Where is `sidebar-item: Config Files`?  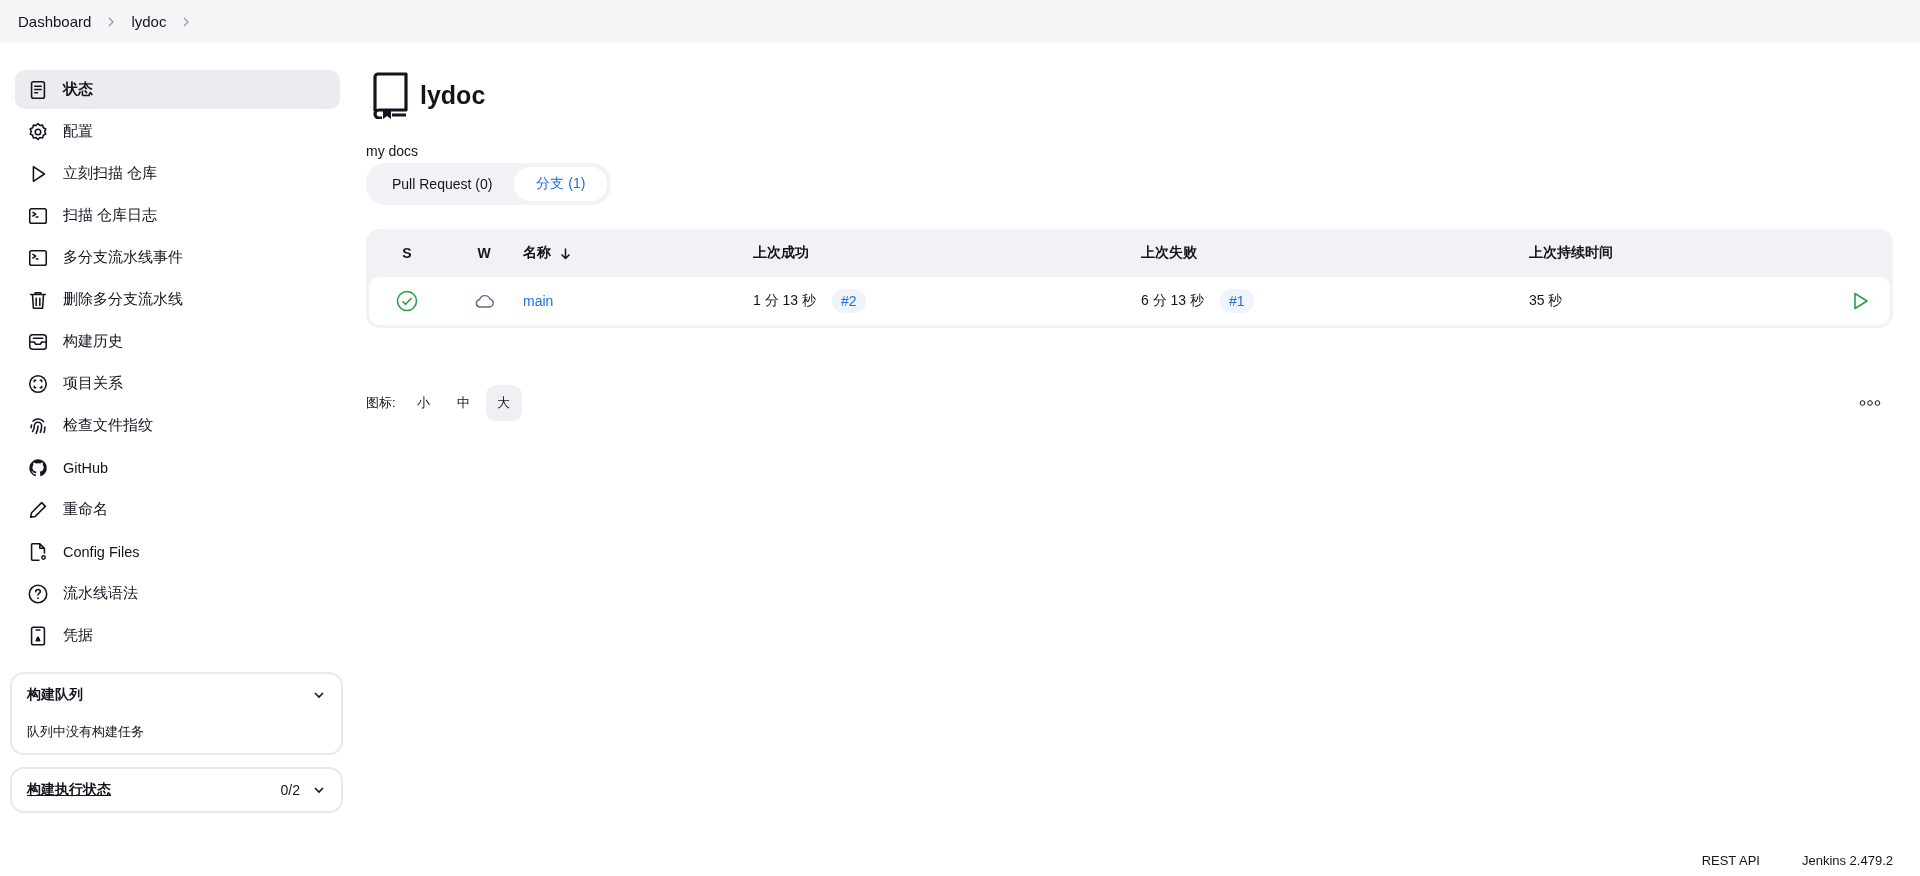
sidebar-item: Config Files is located at coordinates (177, 551).